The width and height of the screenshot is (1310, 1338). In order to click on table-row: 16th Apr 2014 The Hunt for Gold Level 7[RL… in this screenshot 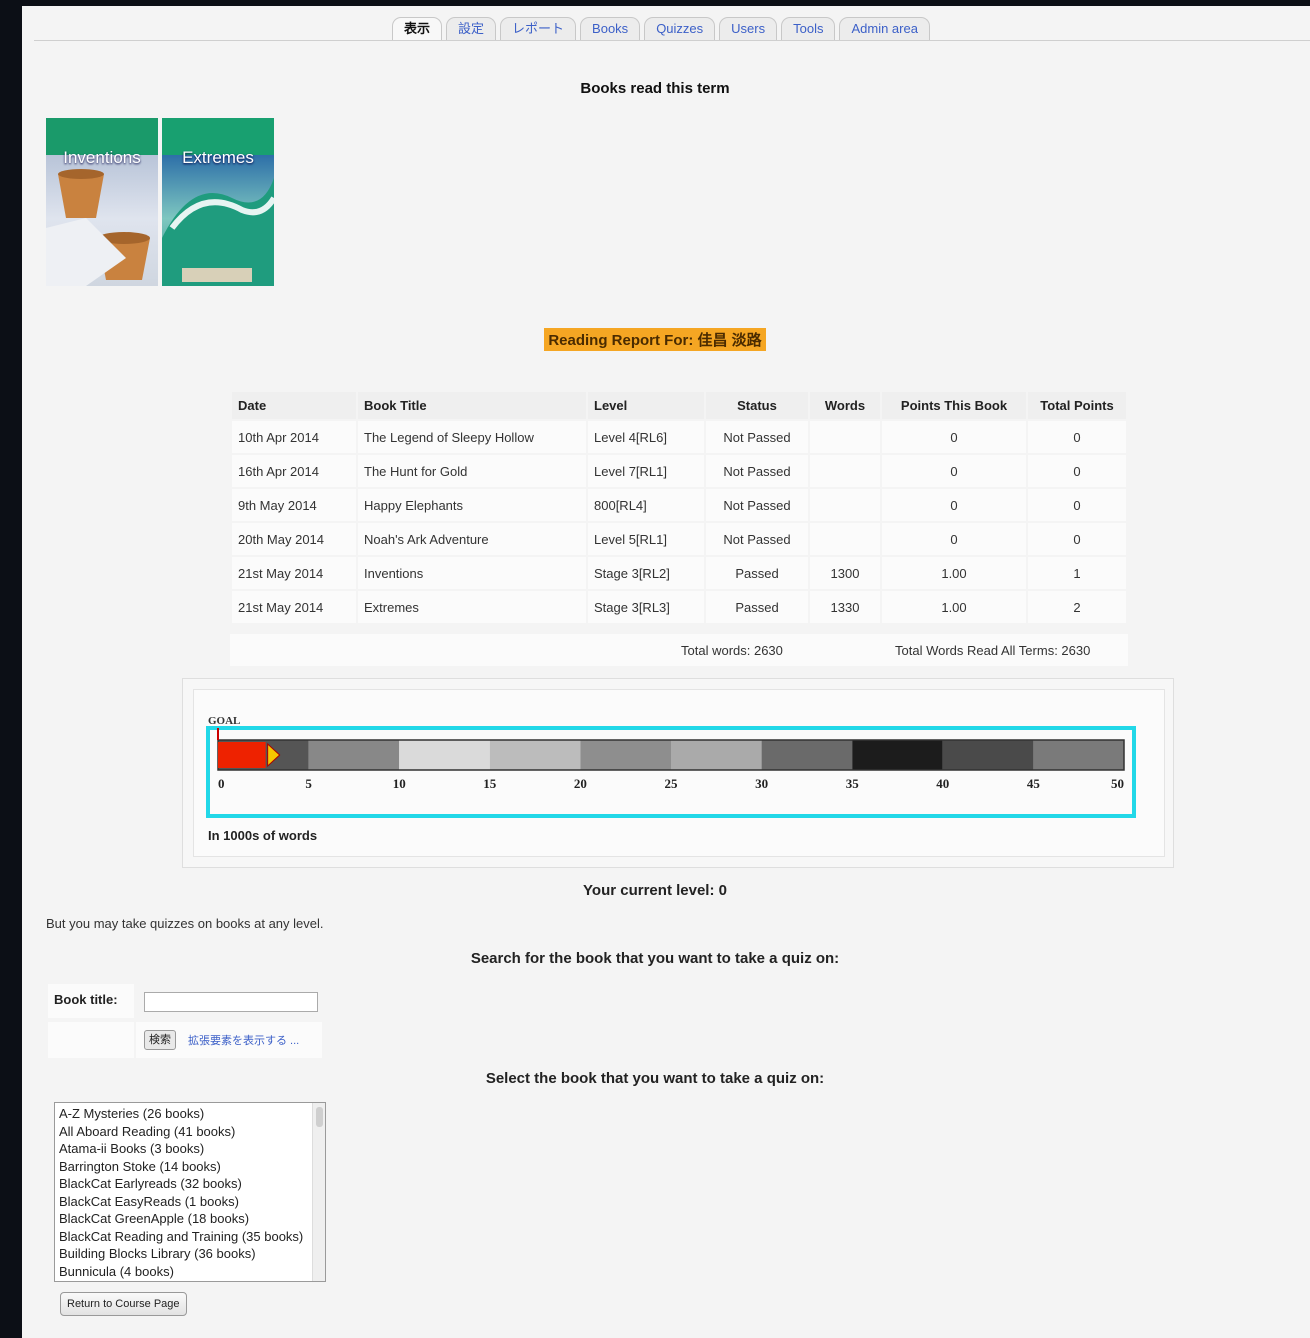, I will do `click(679, 471)`.